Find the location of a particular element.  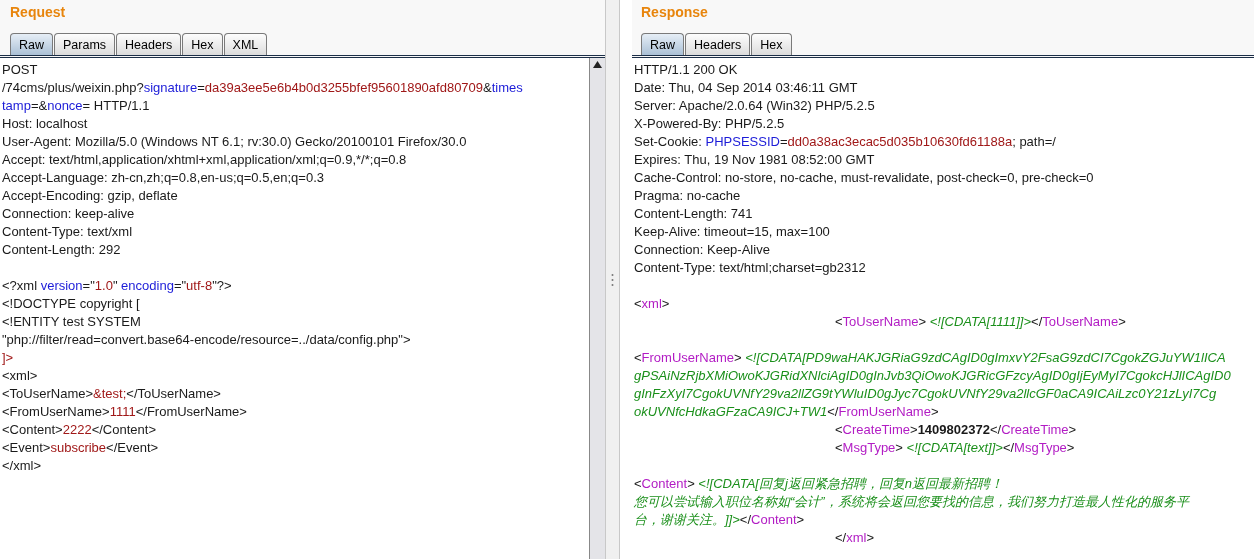

code-line: <MsgType> <![CDATA[text]]></MsgType> is located at coordinates (955, 448).